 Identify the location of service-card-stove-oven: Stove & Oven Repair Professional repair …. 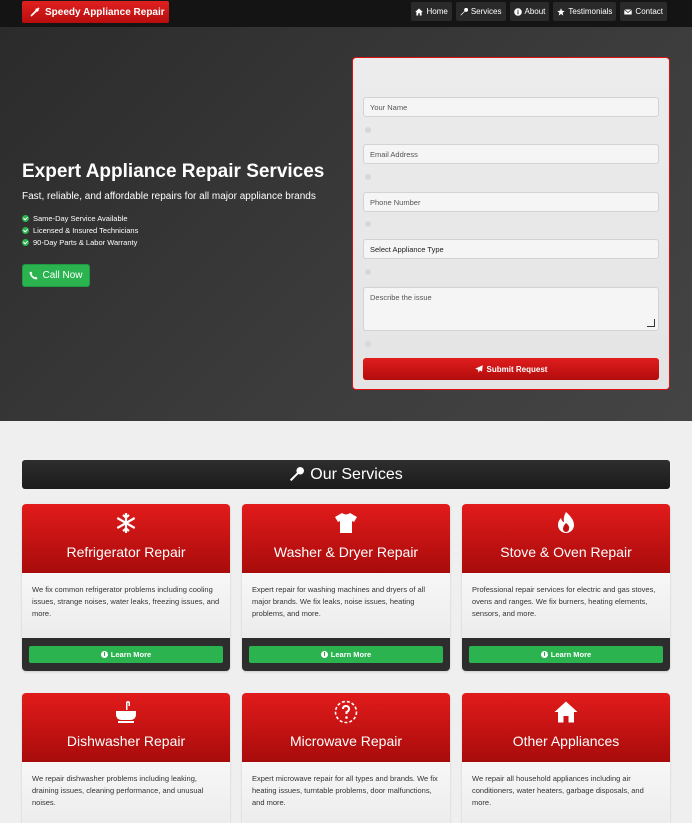
(566, 587).